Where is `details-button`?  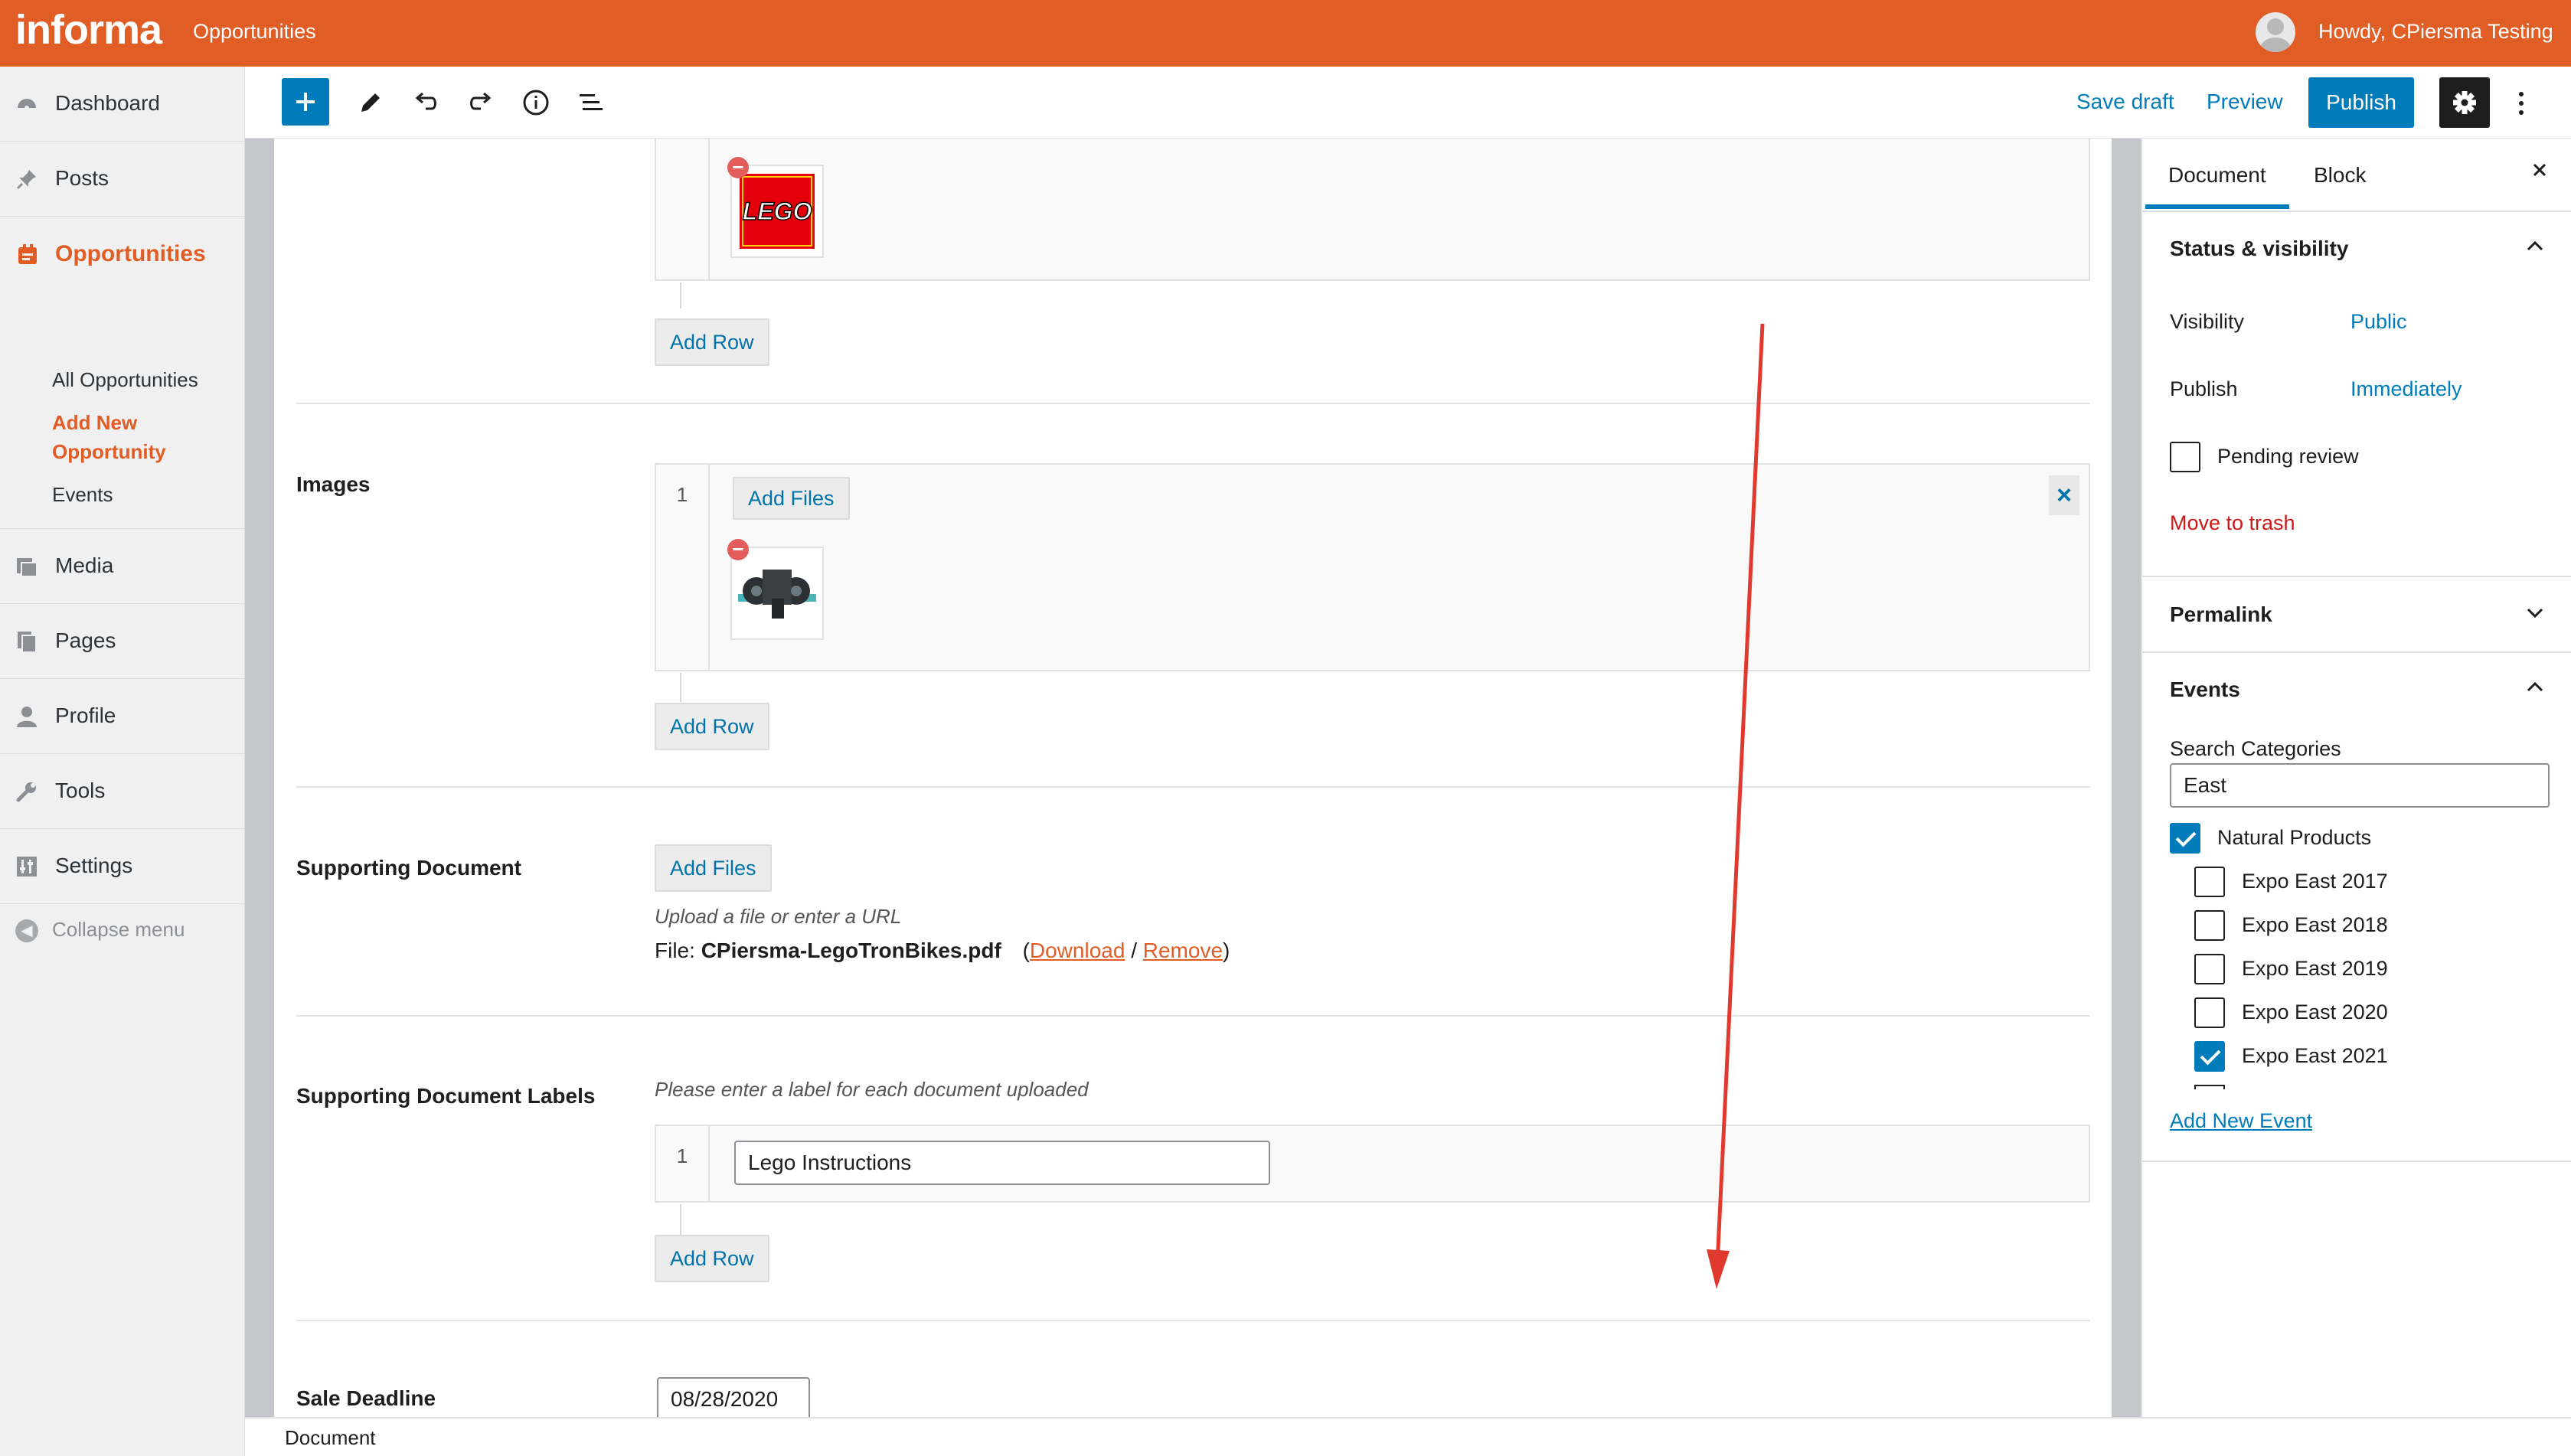
details-button is located at coordinates (536, 103).